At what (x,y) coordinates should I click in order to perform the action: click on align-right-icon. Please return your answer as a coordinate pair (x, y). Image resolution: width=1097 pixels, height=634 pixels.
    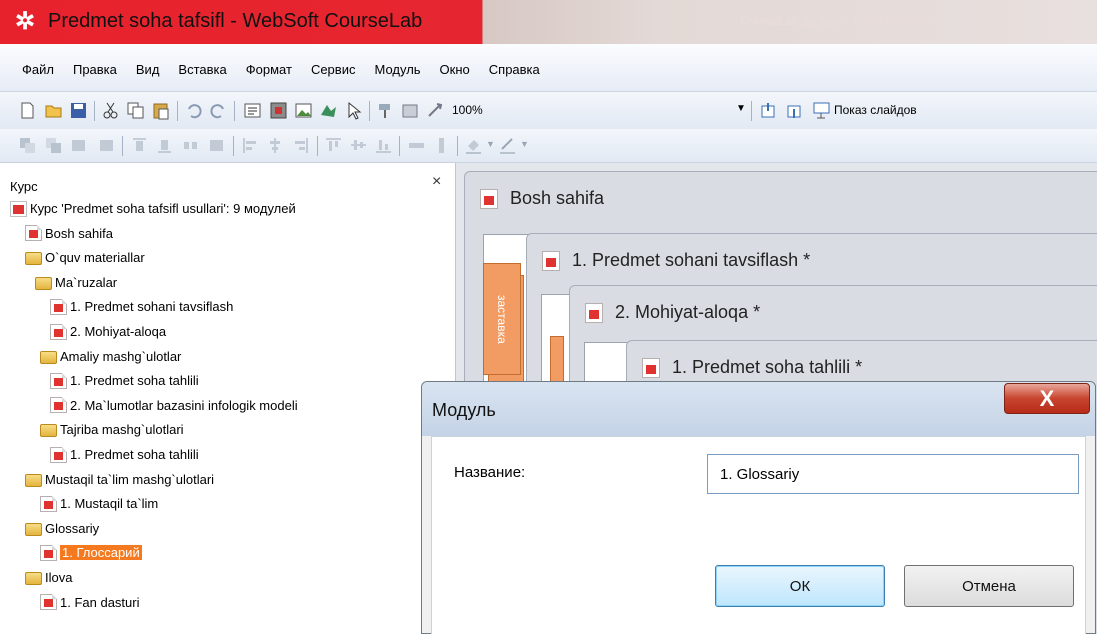
    Looking at the image, I should click on (300, 145).